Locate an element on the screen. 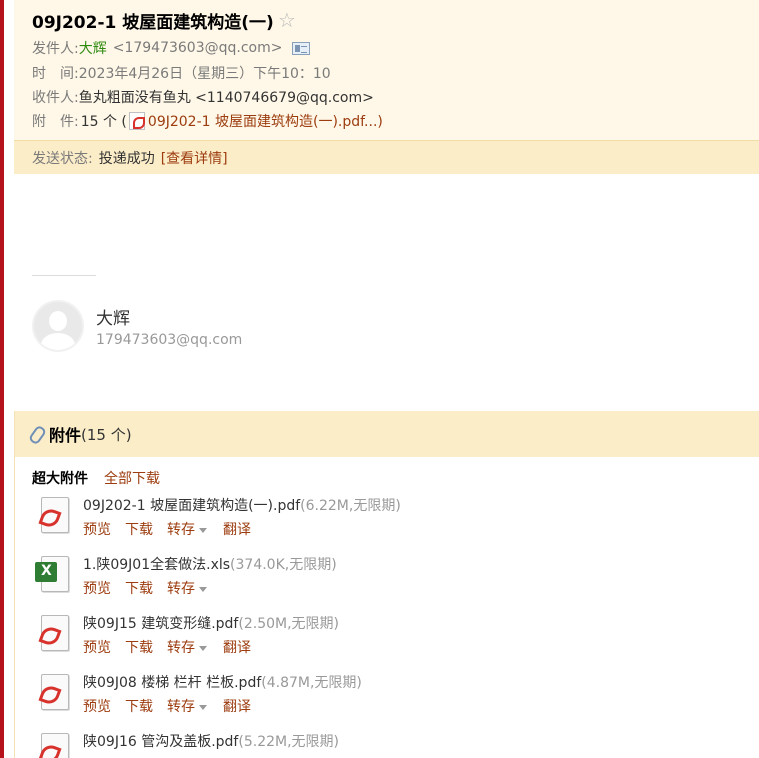 This screenshot has height=758, width=759. attachment-meta: (4.87M,无限期) is located at coordinates (311, 683).